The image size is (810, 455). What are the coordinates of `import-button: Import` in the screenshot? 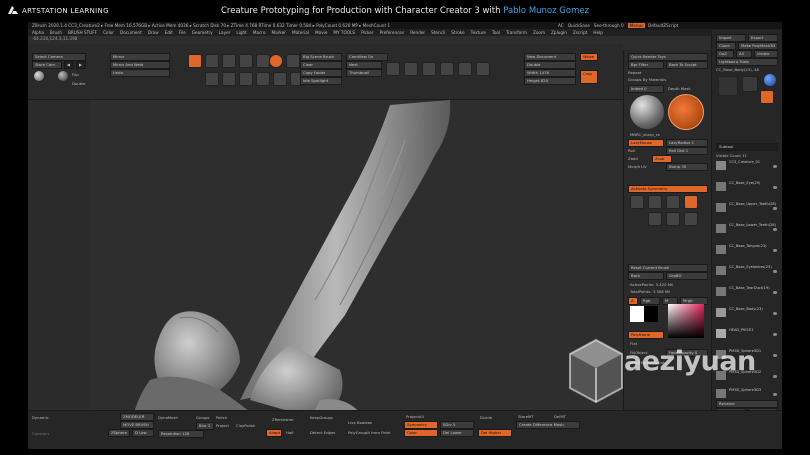 It's located at (731, 38).